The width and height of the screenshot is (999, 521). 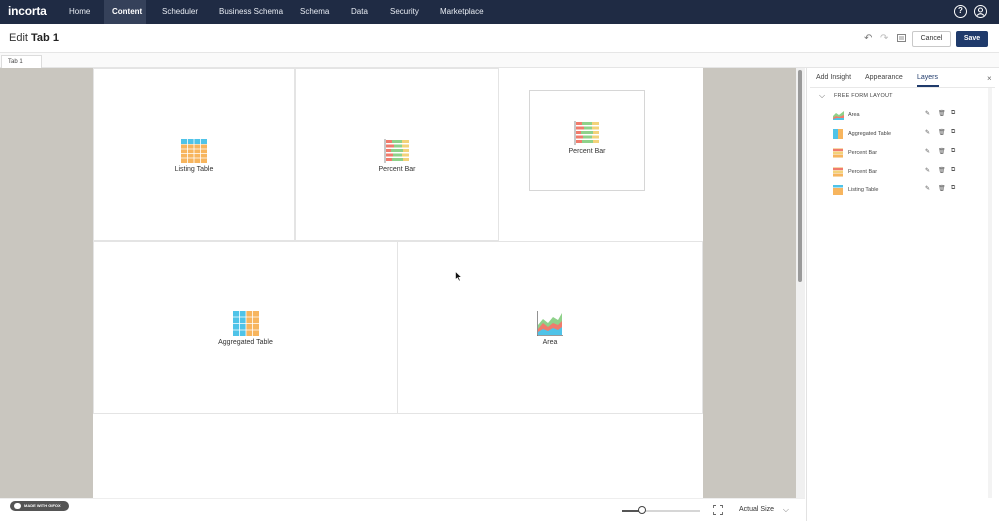 I want to click on nav-marketplace: Marketplace, so click(x=462, y=12).